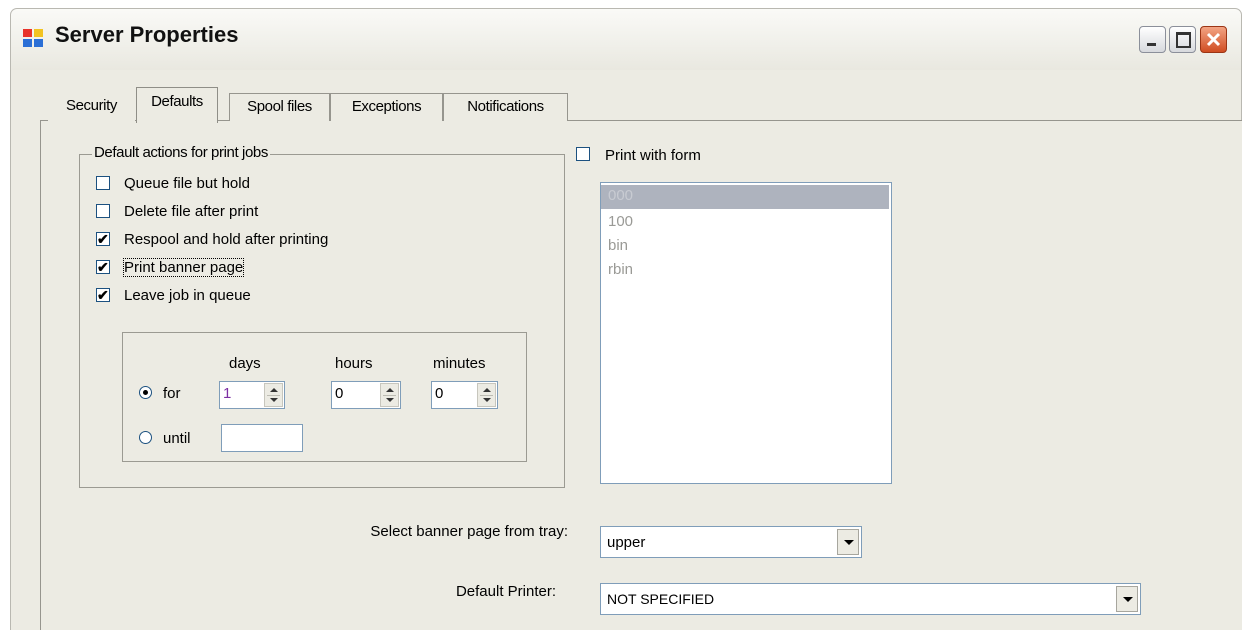  Describe the element at coordinates (191, 211) in the screenshot. I see `delete-file-after-print-label: Delete file after print` at that location.